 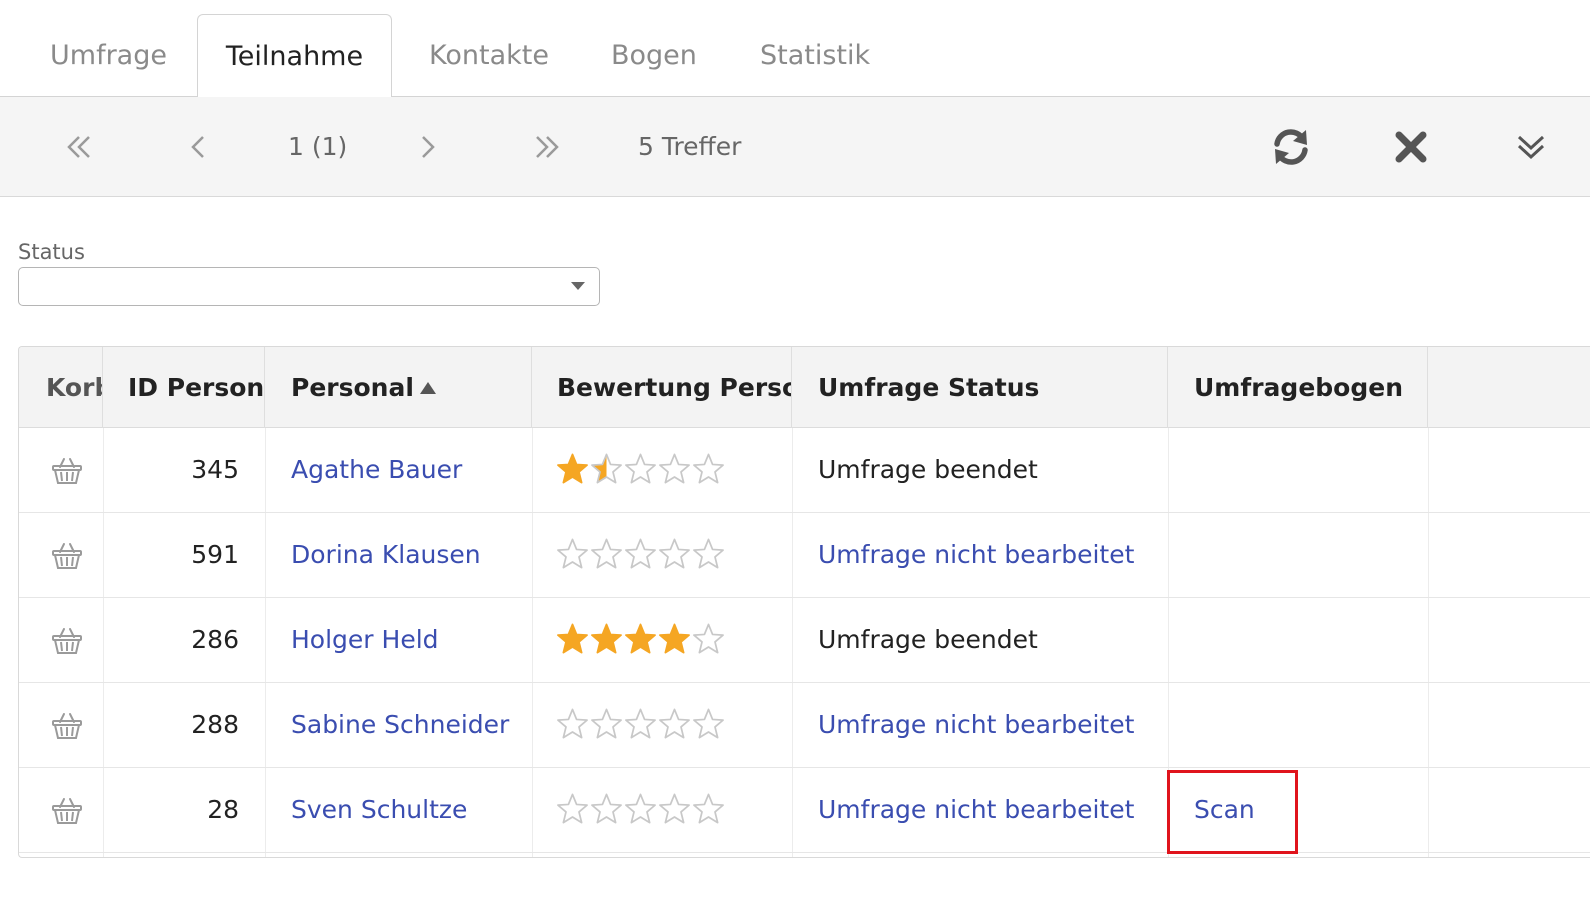 What do you see at coordinates (184, 387) in the screenshot?
I see `column-header-id: ID Persona` at bounding box center [184, 387].